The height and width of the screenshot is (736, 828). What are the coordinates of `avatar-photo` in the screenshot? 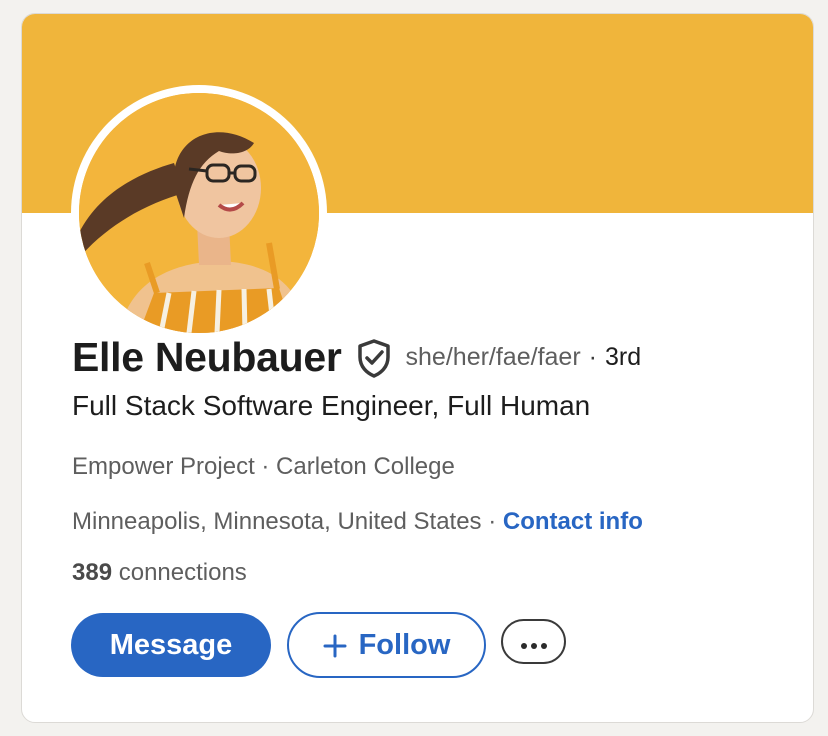 It's located at (199, 213).